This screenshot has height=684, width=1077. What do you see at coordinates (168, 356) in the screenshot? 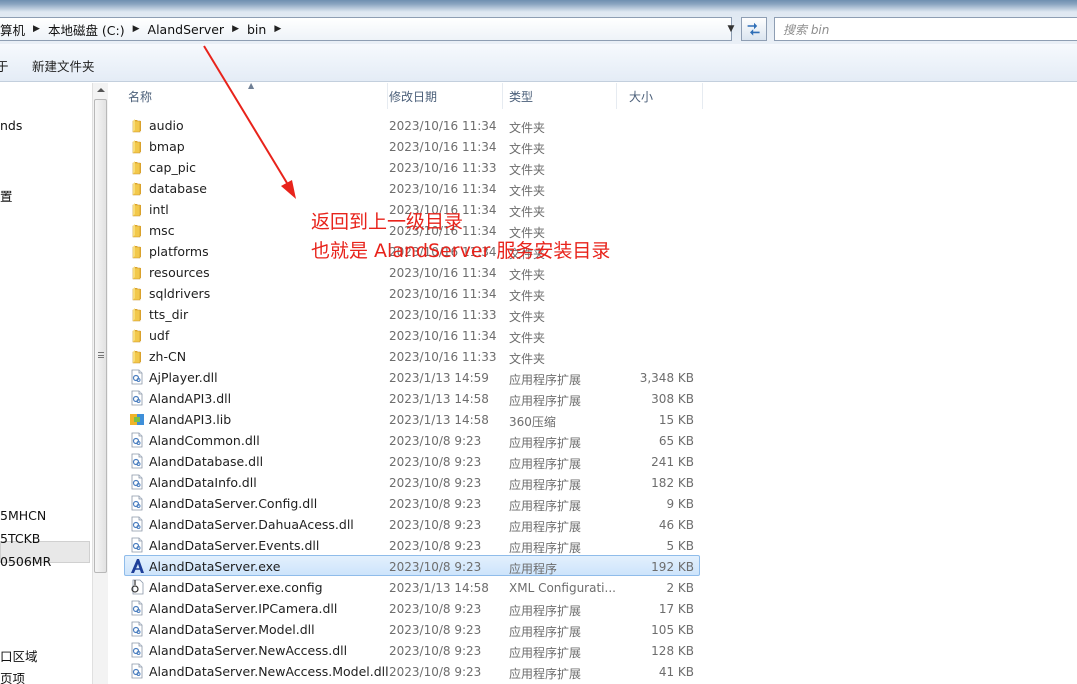
I see `file-name: zh-CN` at bounding box center [168, 356].